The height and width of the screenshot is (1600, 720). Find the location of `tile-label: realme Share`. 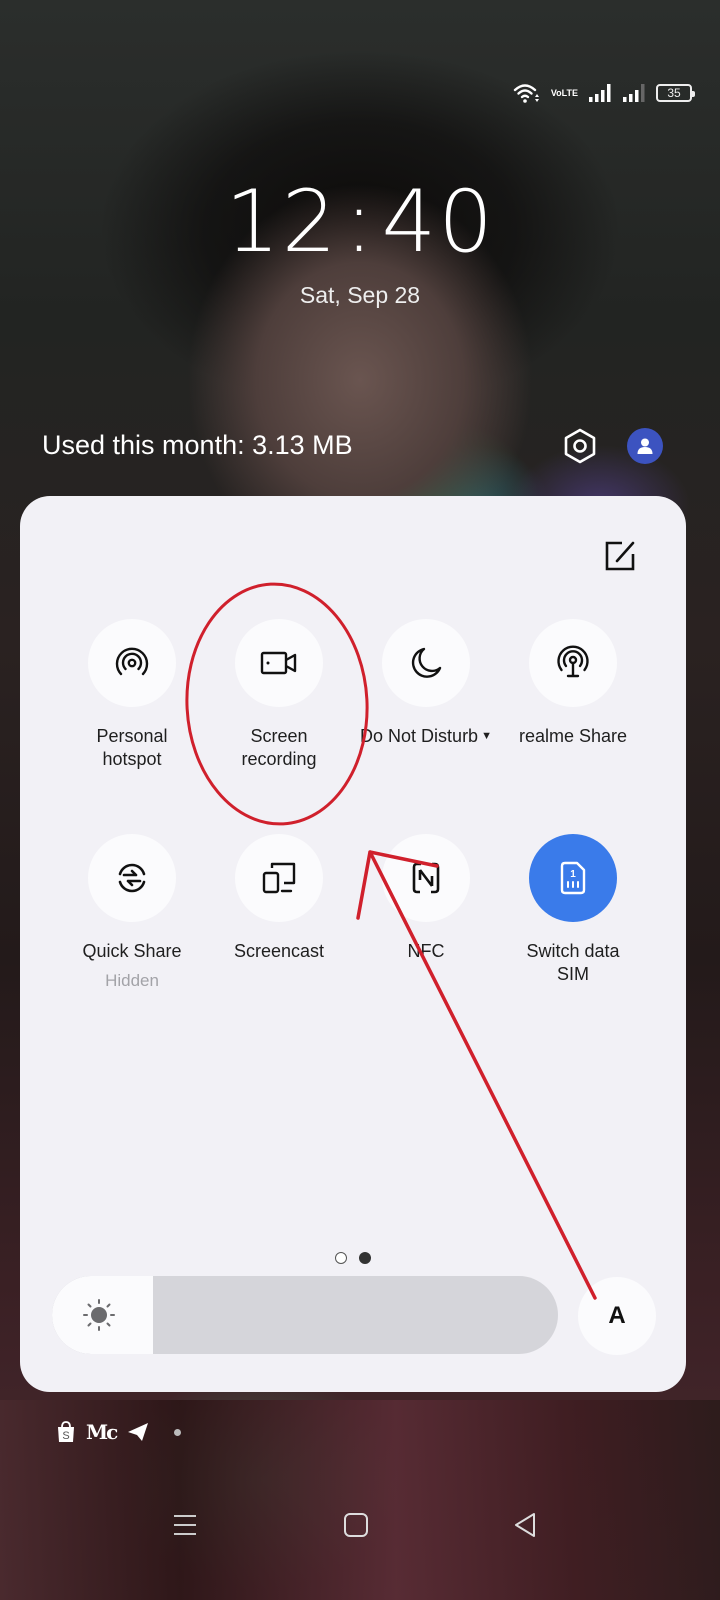

tile-label: realme Share is located at coordinates (573, 736).